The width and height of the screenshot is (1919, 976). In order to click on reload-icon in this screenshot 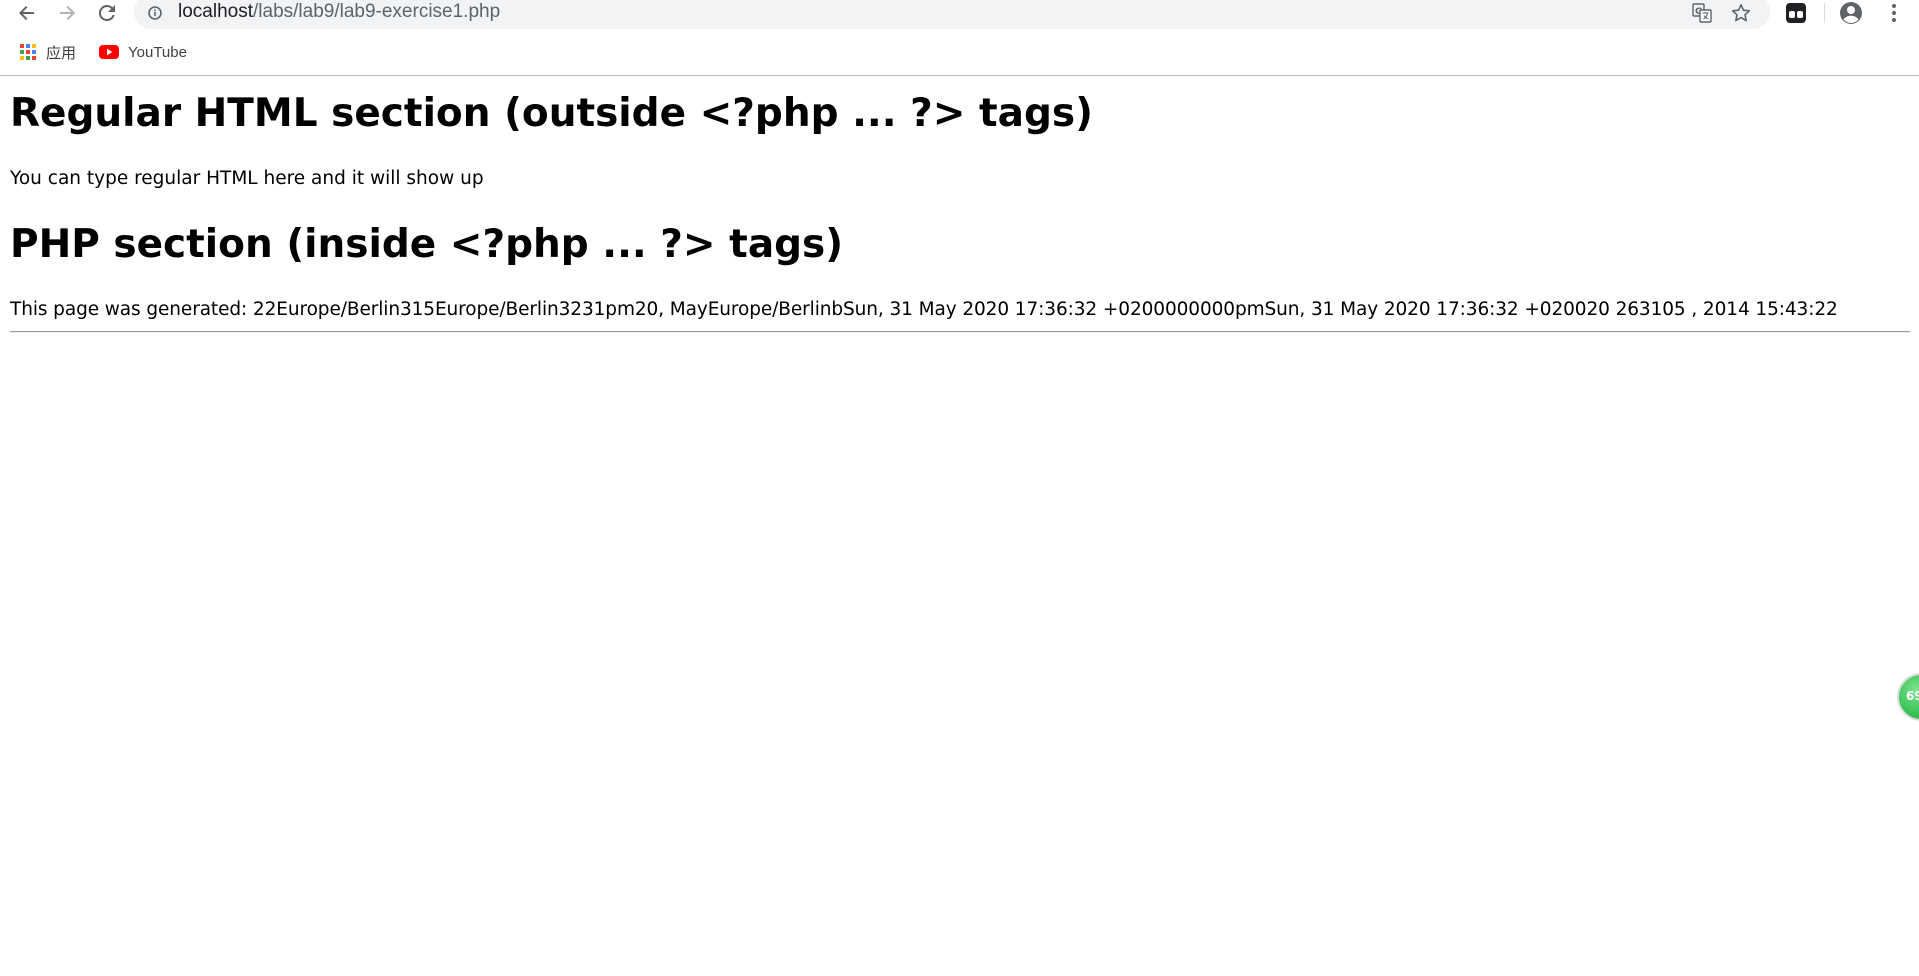, I will do `click(106, 12)`.